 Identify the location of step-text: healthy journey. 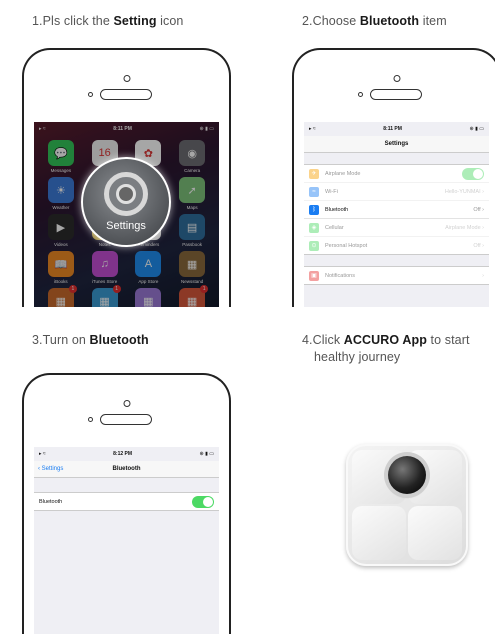
(357, 357).